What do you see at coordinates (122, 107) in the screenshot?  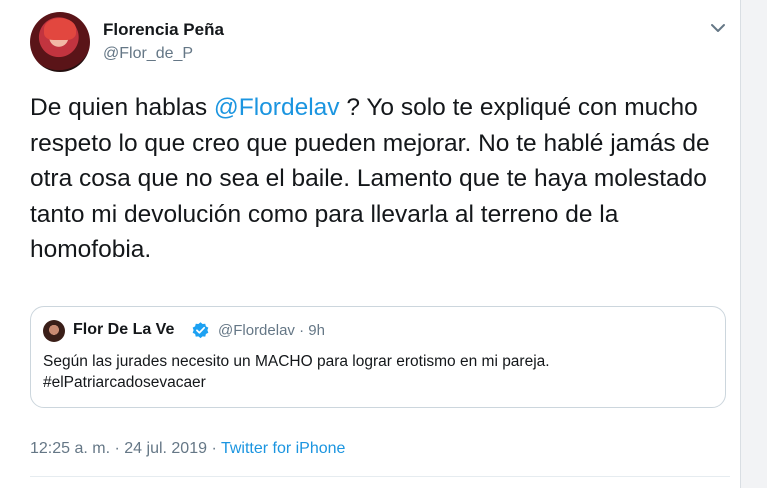 I see `tweet-text-start: De quien hablas` at bounding box center [122, 107].